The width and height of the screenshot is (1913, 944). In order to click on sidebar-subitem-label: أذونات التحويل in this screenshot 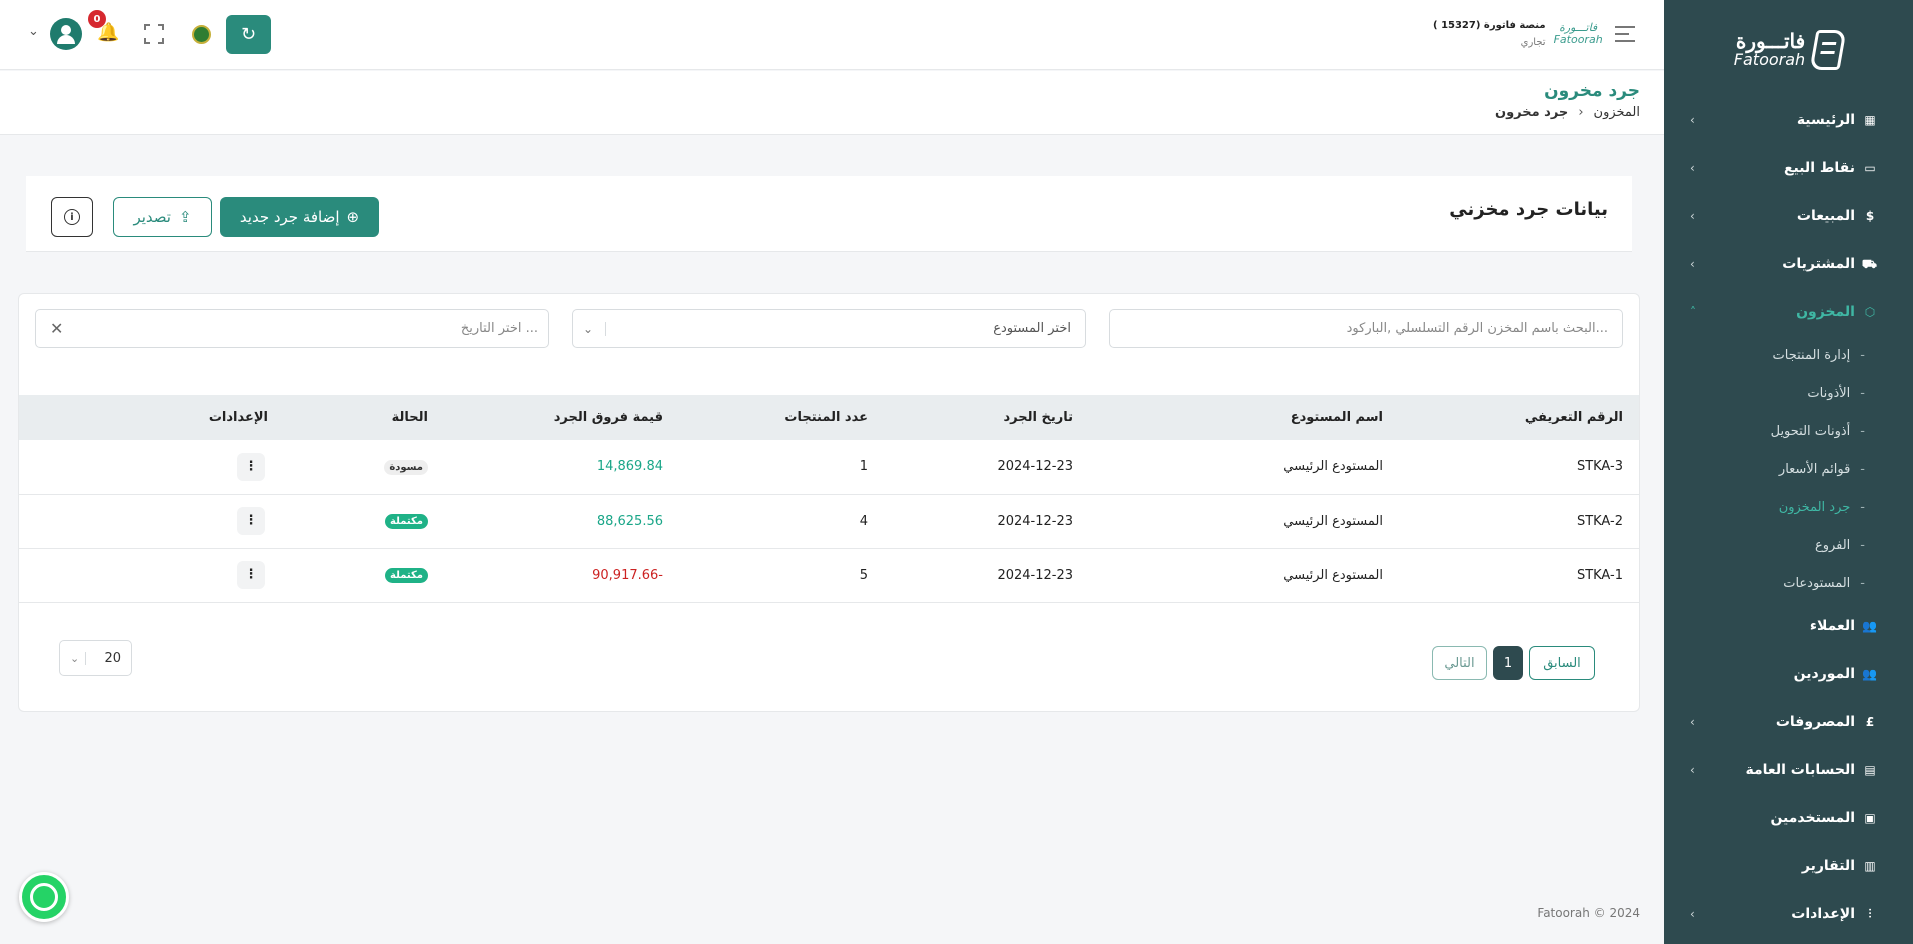, I will do `click(1810, 431)`.